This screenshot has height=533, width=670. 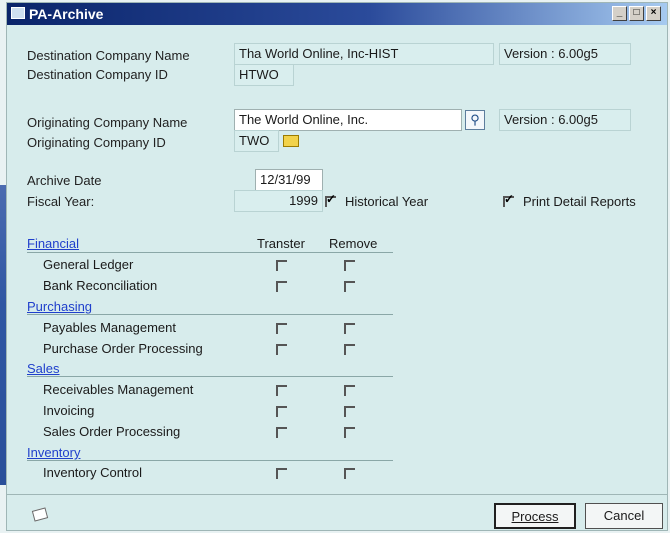 What do you see at coordinates (281, 243) in the screenshot?
I see `transfer-column-header: Transter` at bounding box center [281, 243].